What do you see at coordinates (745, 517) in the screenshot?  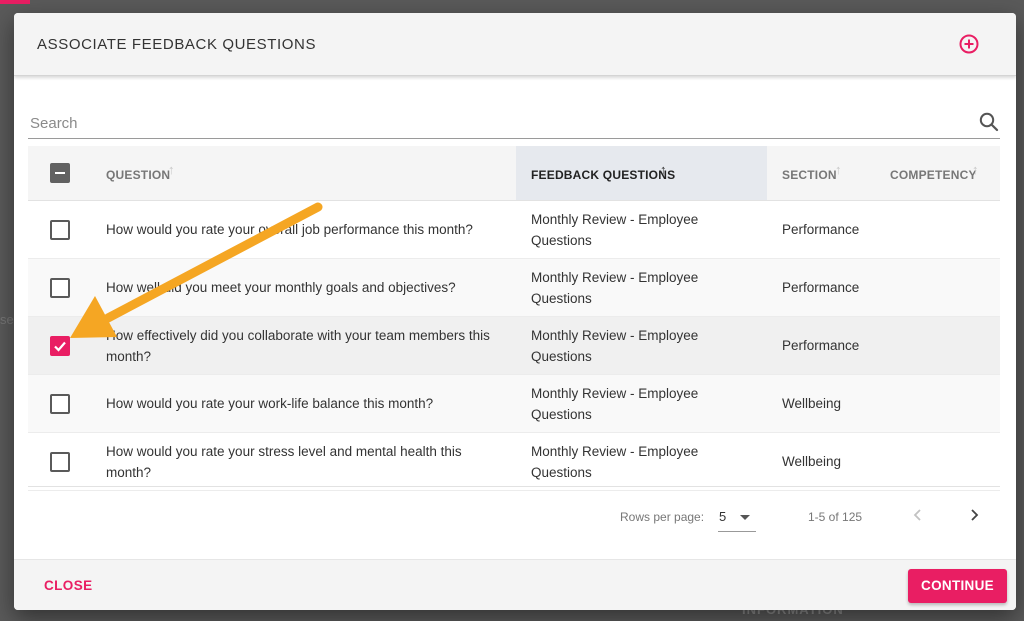 I see `caret-down-icon` at bounding box center [745, 517].